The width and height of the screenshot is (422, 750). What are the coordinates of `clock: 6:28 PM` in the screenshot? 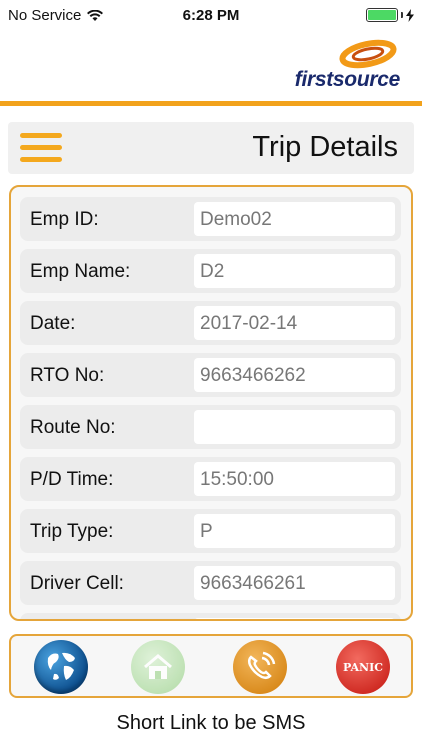 It's located at (211, 15).